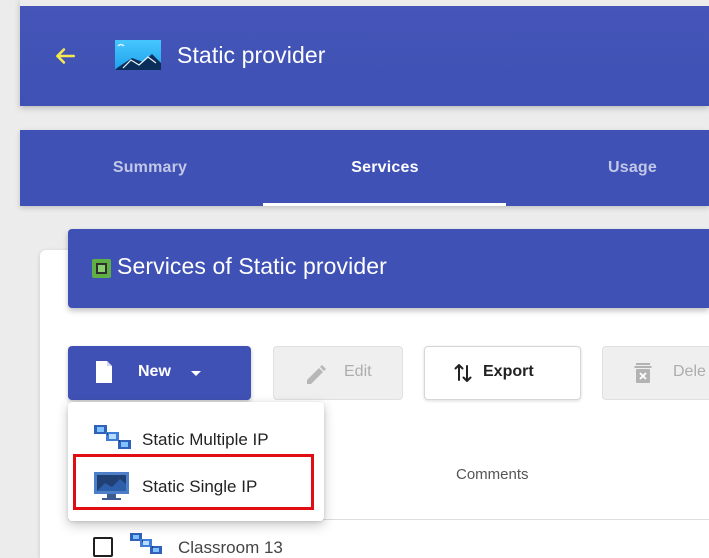 Image resolution: width=709 pixels, height=558 pixels. Describe the element at coordinates (200, 486) in the screenshot. I see `menu-item-label: Static Single IP` at that location.